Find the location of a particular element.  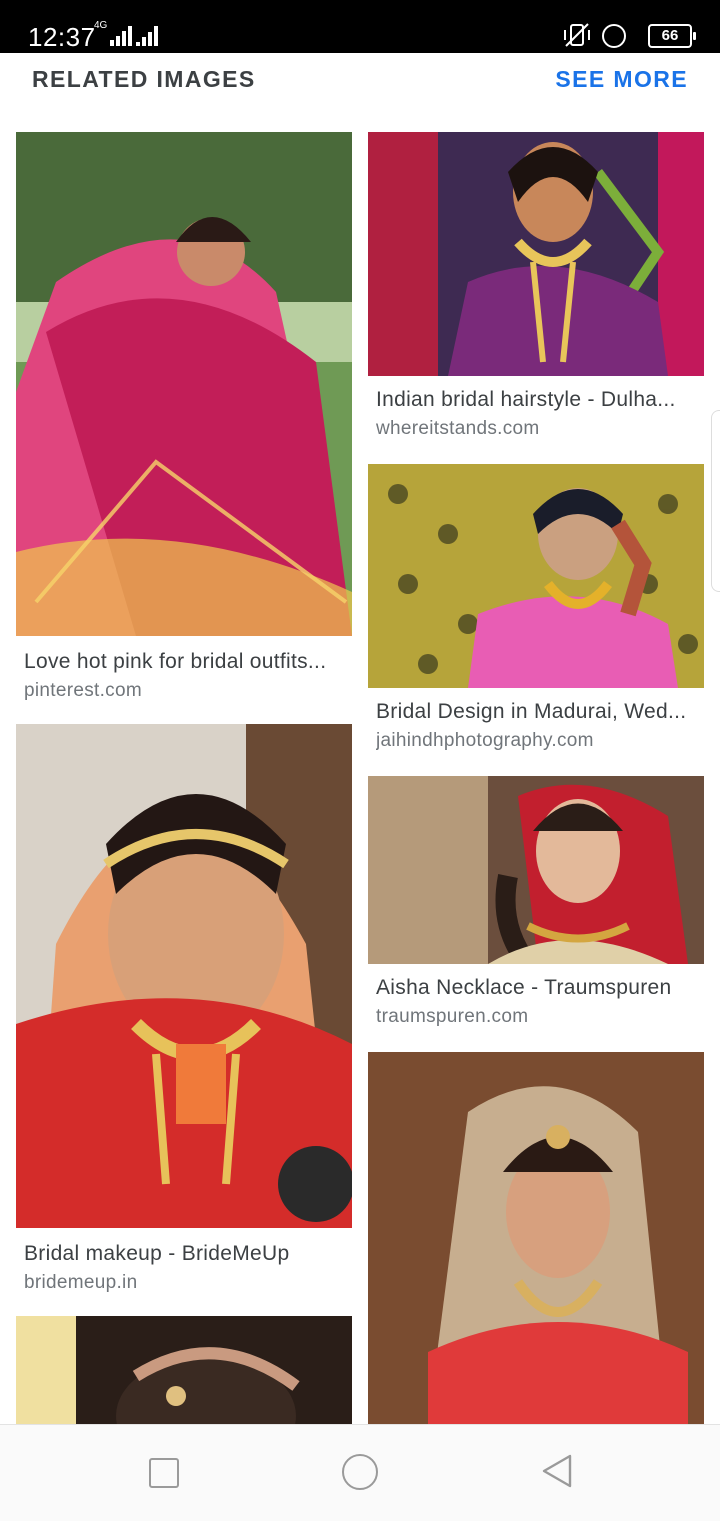

scroll-handle is located at coordinates (715, 501).